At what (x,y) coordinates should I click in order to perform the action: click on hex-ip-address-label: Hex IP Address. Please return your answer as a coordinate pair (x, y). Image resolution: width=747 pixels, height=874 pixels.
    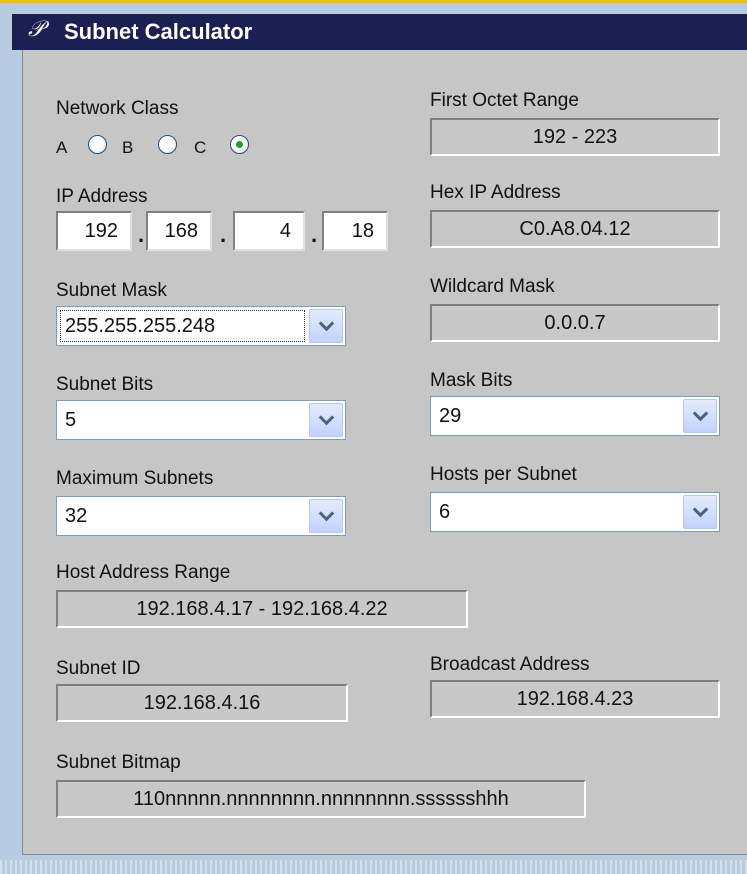
    Looking at the image, I should click on (495, 192).